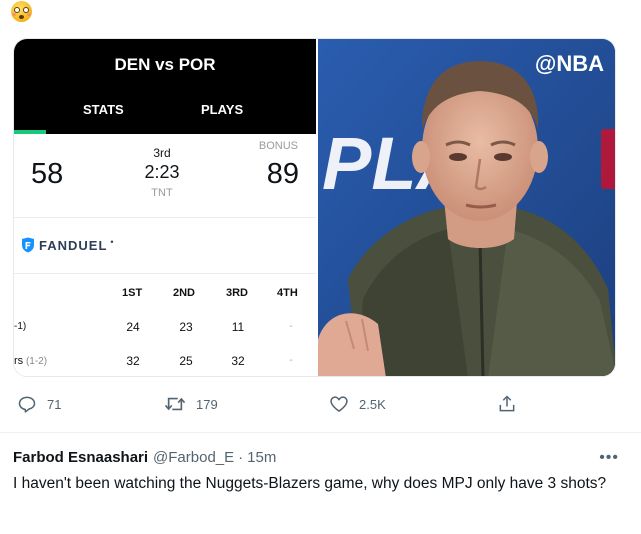  What do you see at coordinates (39, 404) in the screenshot?
I see `reply-button: 71` at bounding box center [39, 404].